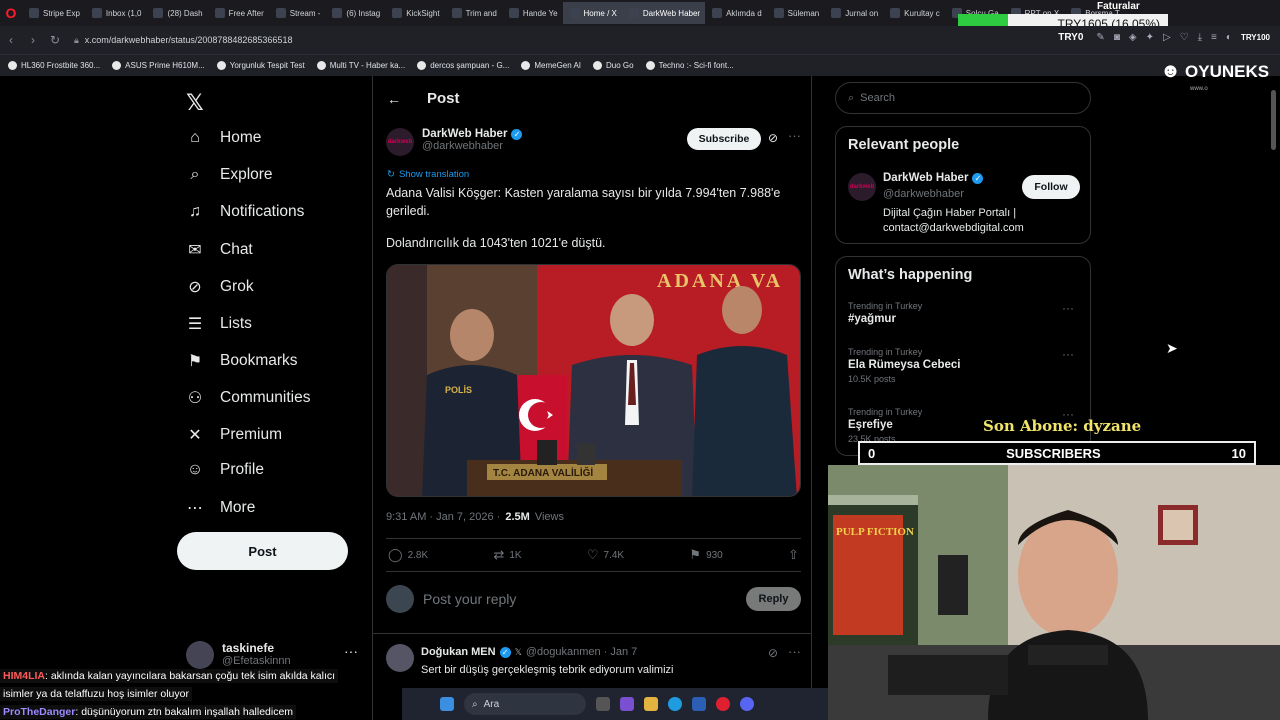  I want to click on account-switcher: taskinefe @Efetaskinnn, so click(238, 655).